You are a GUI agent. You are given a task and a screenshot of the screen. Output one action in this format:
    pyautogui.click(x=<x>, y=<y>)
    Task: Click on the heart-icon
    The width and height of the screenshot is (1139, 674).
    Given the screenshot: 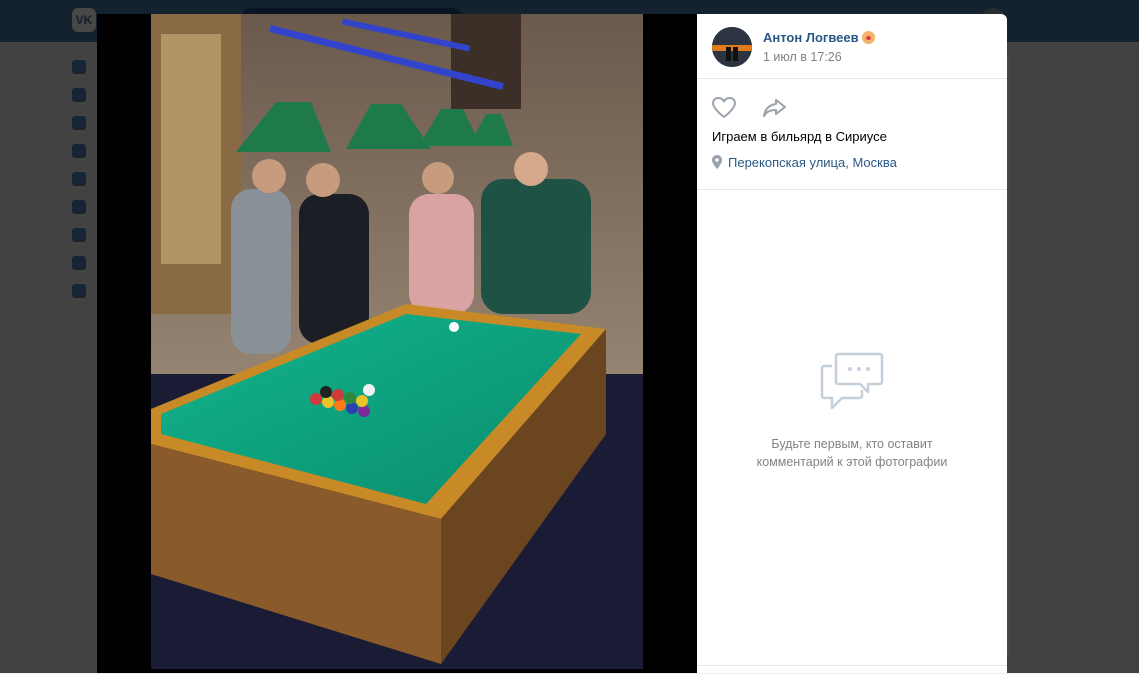 What is the action you would take?
    pyautogui.click(x=724, y=107)
    